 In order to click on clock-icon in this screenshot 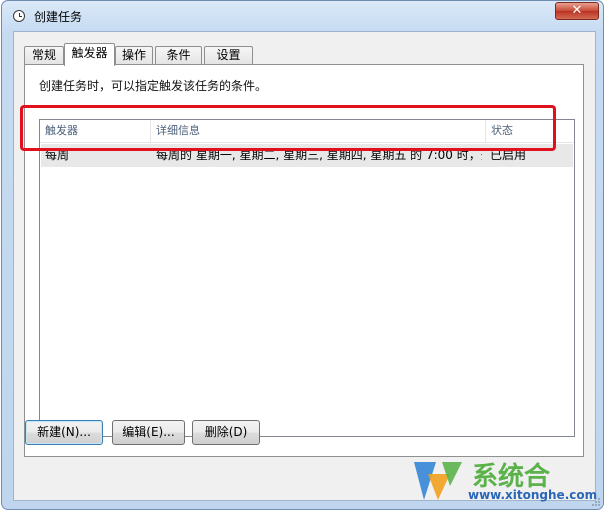, I will do `click(19, 16)`.